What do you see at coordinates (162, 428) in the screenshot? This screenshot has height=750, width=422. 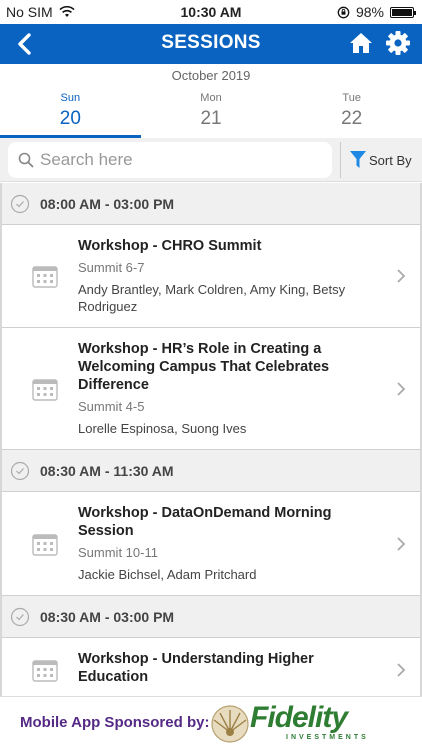 I see `session-speakers: Lorelle Espinosa, Suong Ives` at bounding box center [162, 428].